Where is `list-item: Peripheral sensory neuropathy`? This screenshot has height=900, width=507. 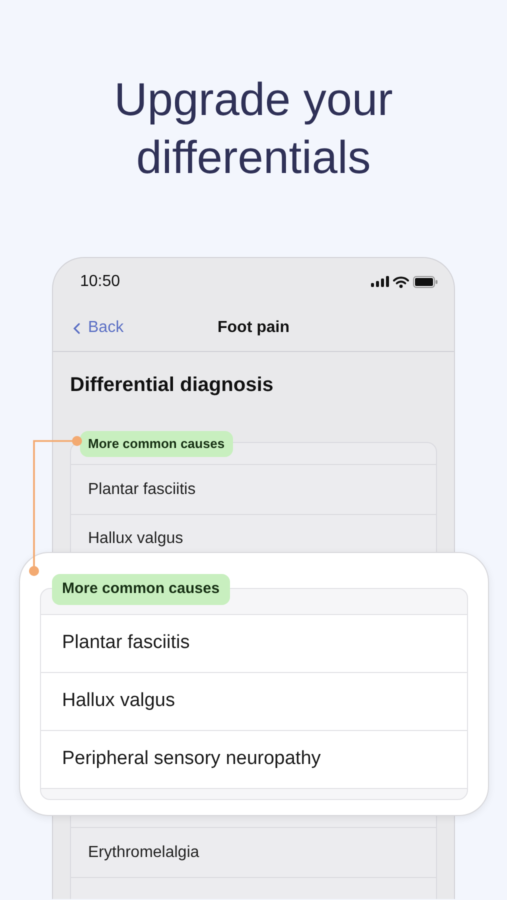
list-item: Peripheral sensory neuropathy is located at coordinates (254, 760).